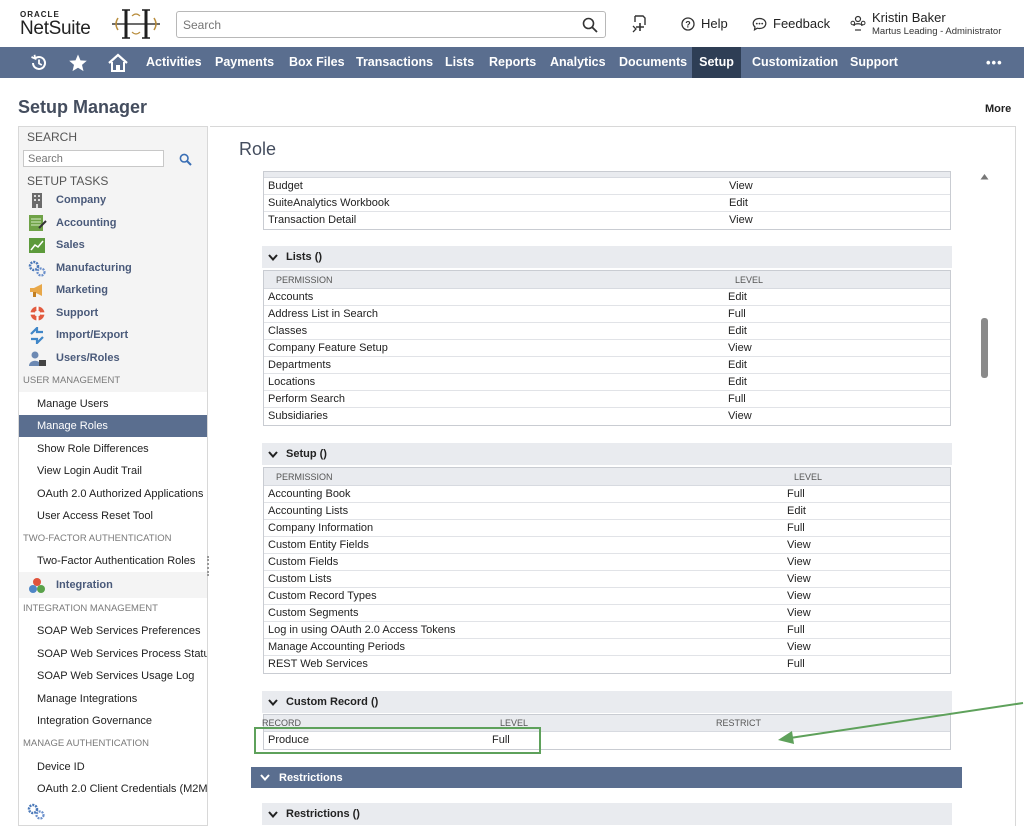 The height and width of the screenshot is (826, 1024). What do you see at coordinates (113, 721) in the screenshot?
I see `link-integration-governance: Integration Governance` at bounding box center [113, 721].